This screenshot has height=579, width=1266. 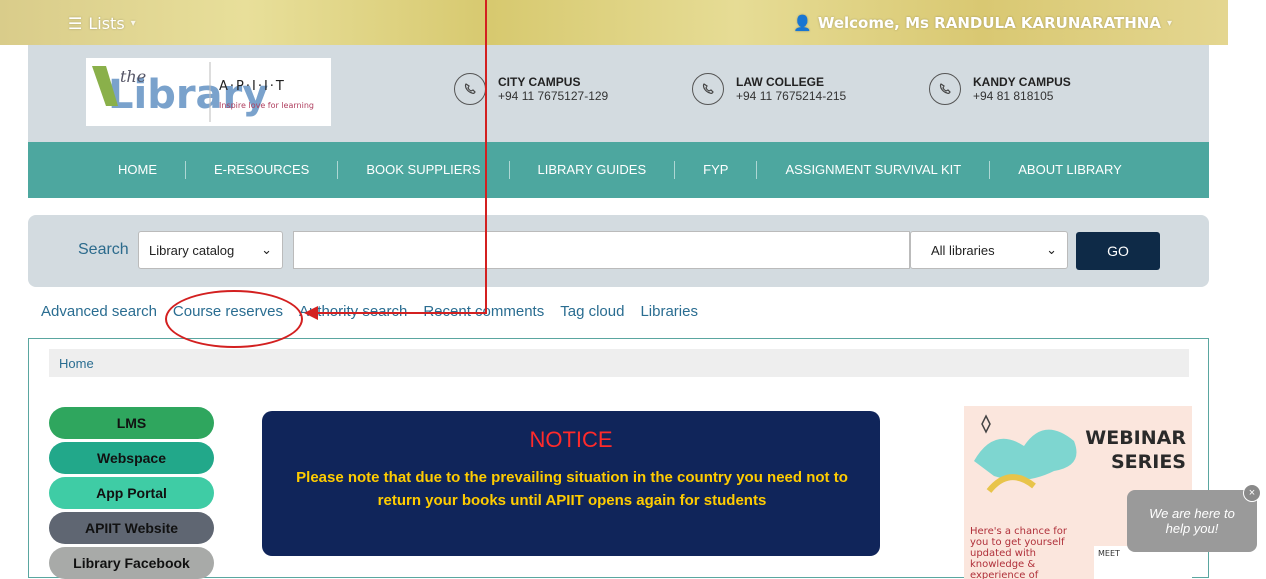 What do you see at coordinates (553, 96) in the screenshot?
I see `contact-phone: +94 11 7675127-129` at bounding box center [553, 96].